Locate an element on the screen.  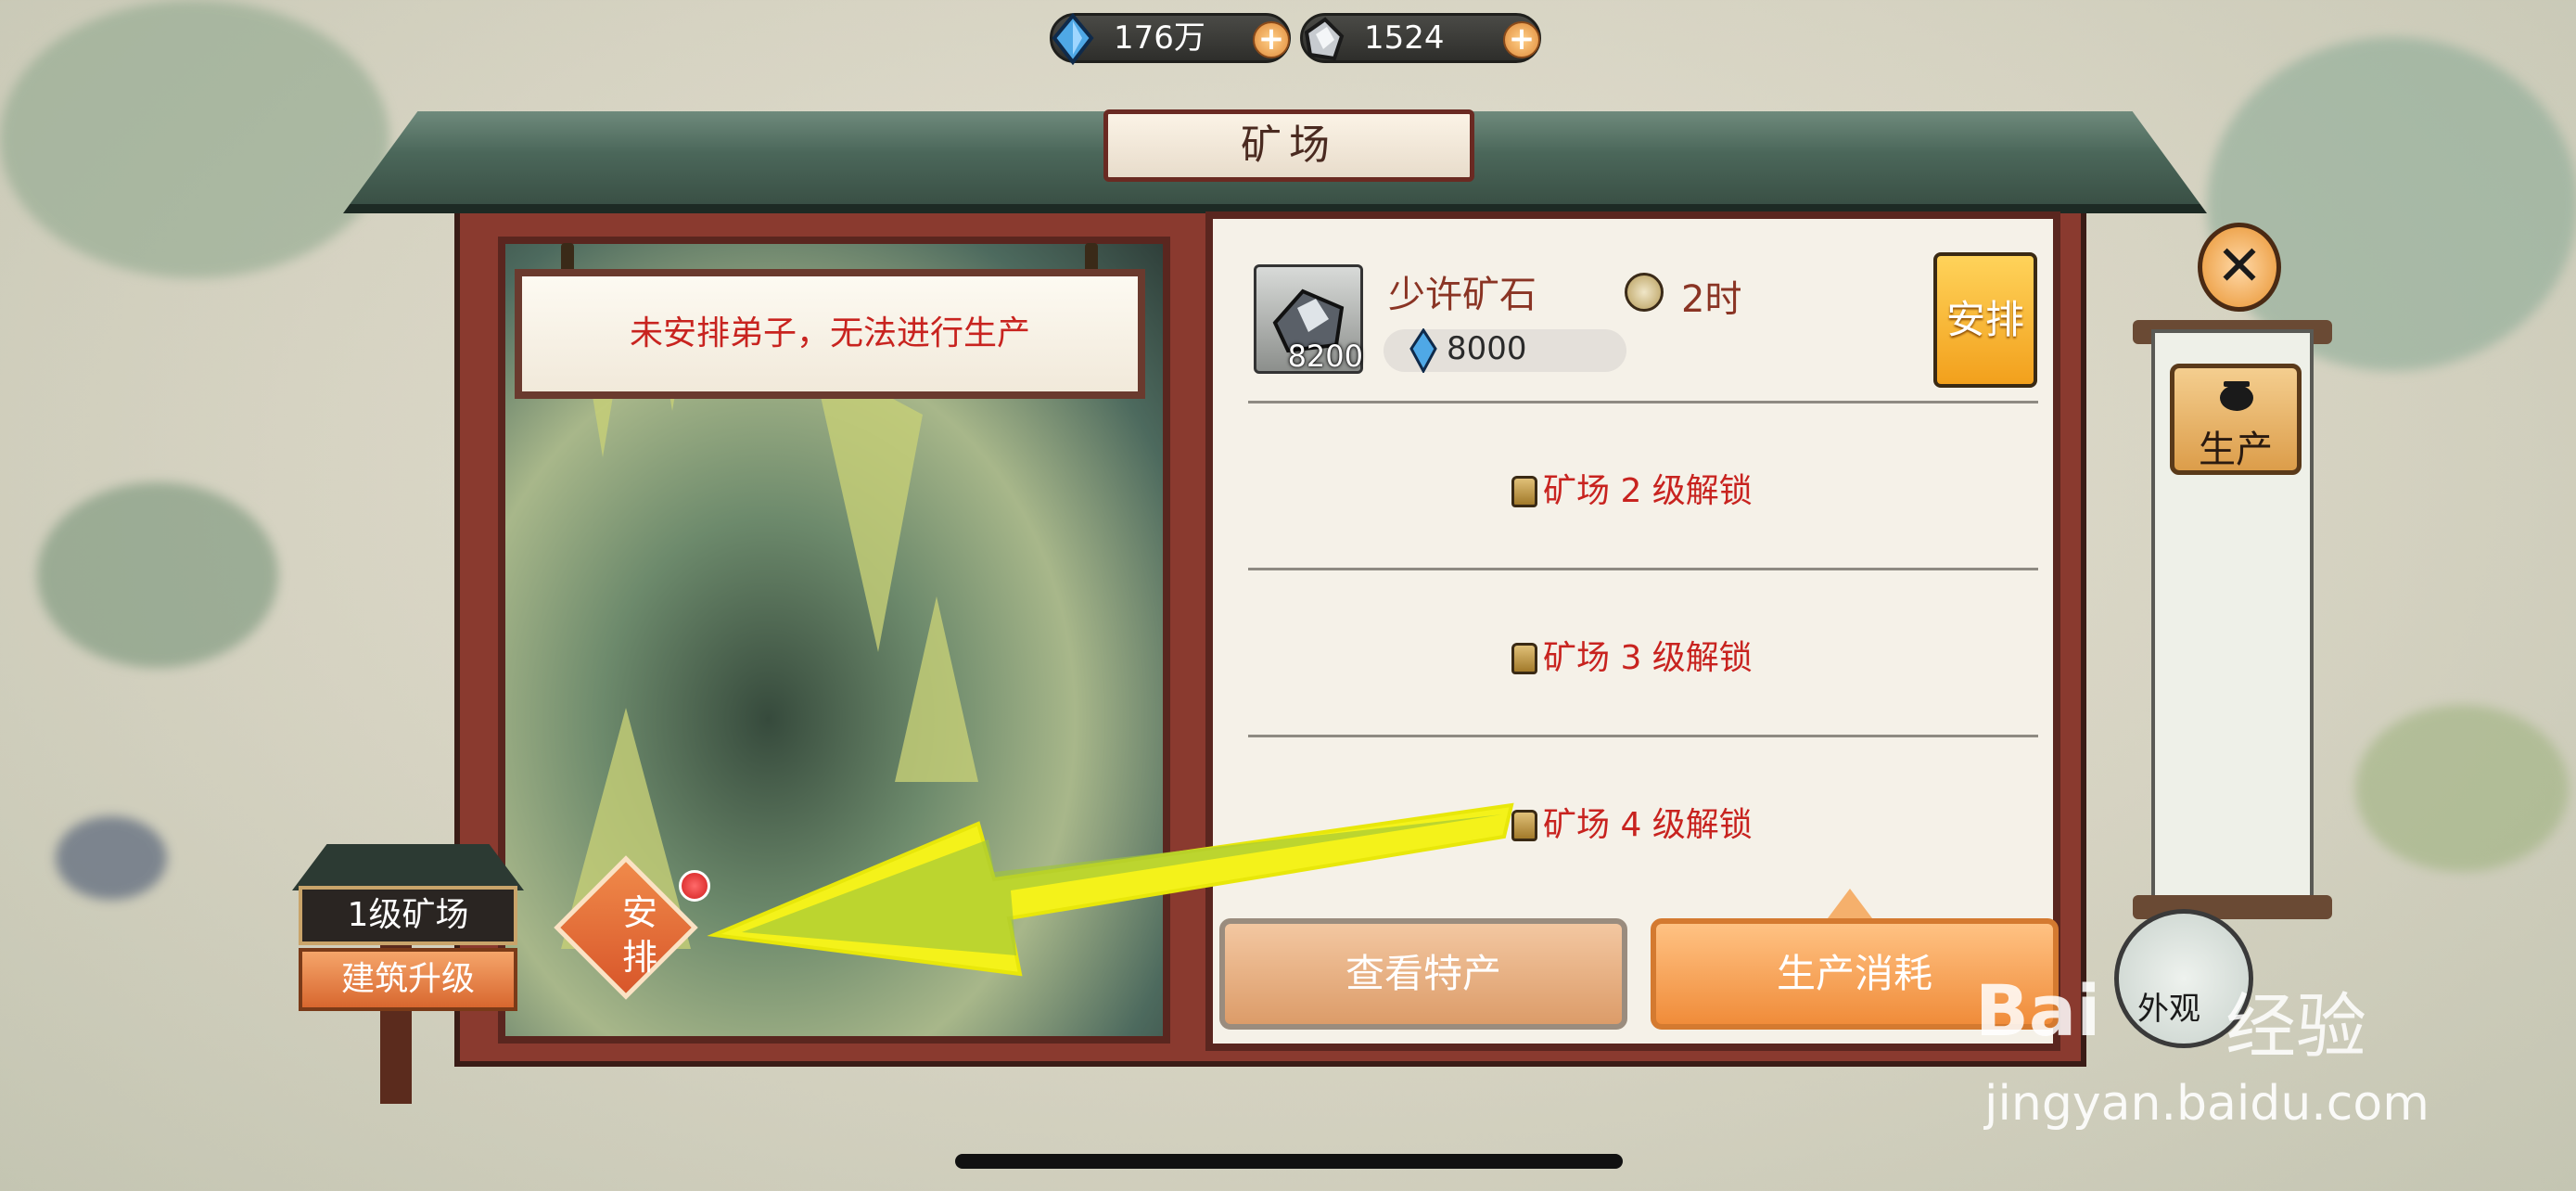
watermark-text: 经验 is located at coordinates (2295, 1026).